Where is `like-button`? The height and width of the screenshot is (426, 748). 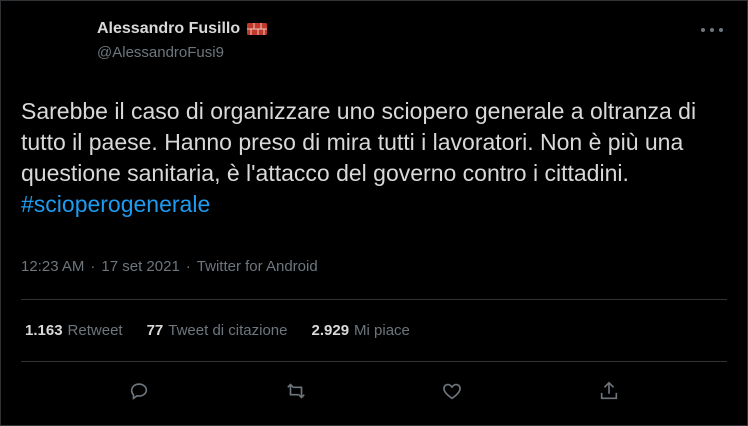
like-button is located at coordinates (452, 391).